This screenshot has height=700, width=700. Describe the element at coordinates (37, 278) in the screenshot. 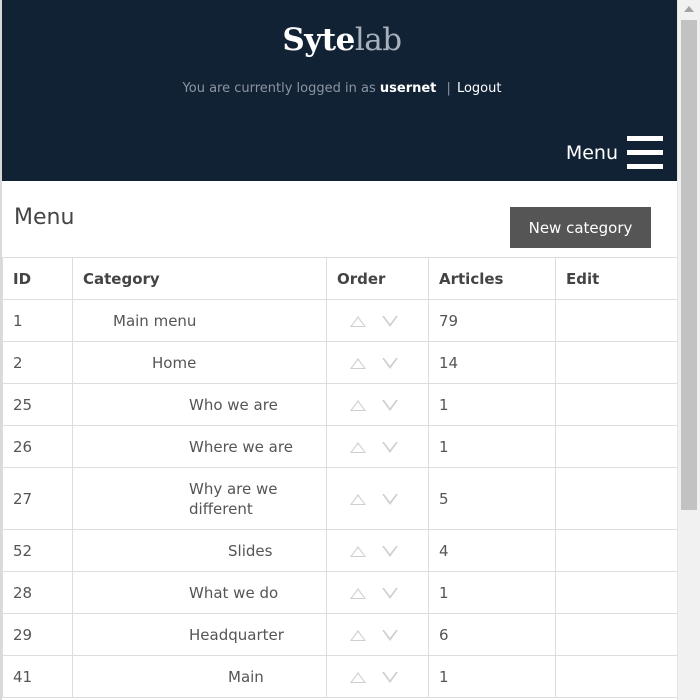

I see `column-header-id: ID` at that location.